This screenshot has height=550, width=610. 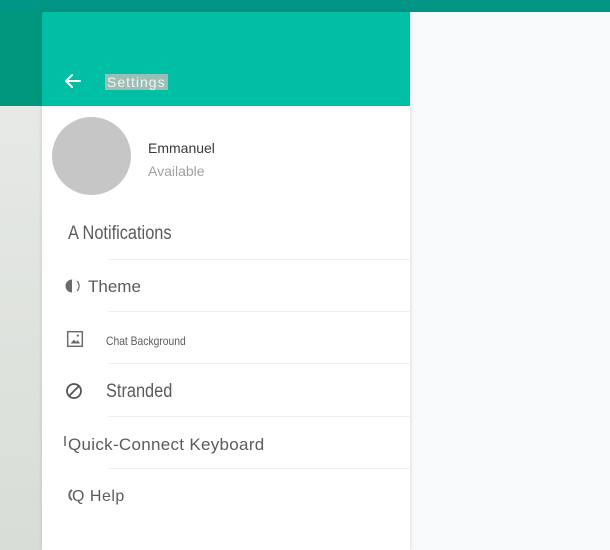 What do you see at coordinates (226, 234) in the screenshot?
I see `menu-item-notifications: A Notifications` at bounding box center [226, 234].